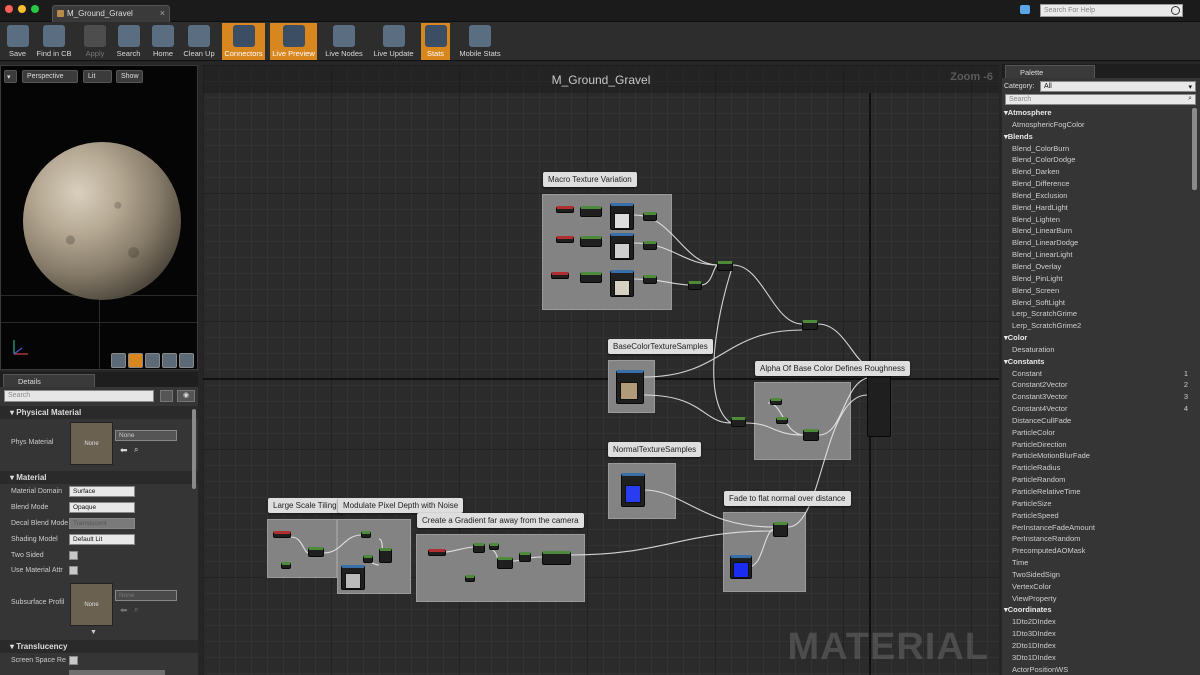 The image size is (1200, 675). What do you see at coordinates (1096, 172) in the screenshot?
I see `palette-item: Blend_Darken` at bounding box center [1096, 172].